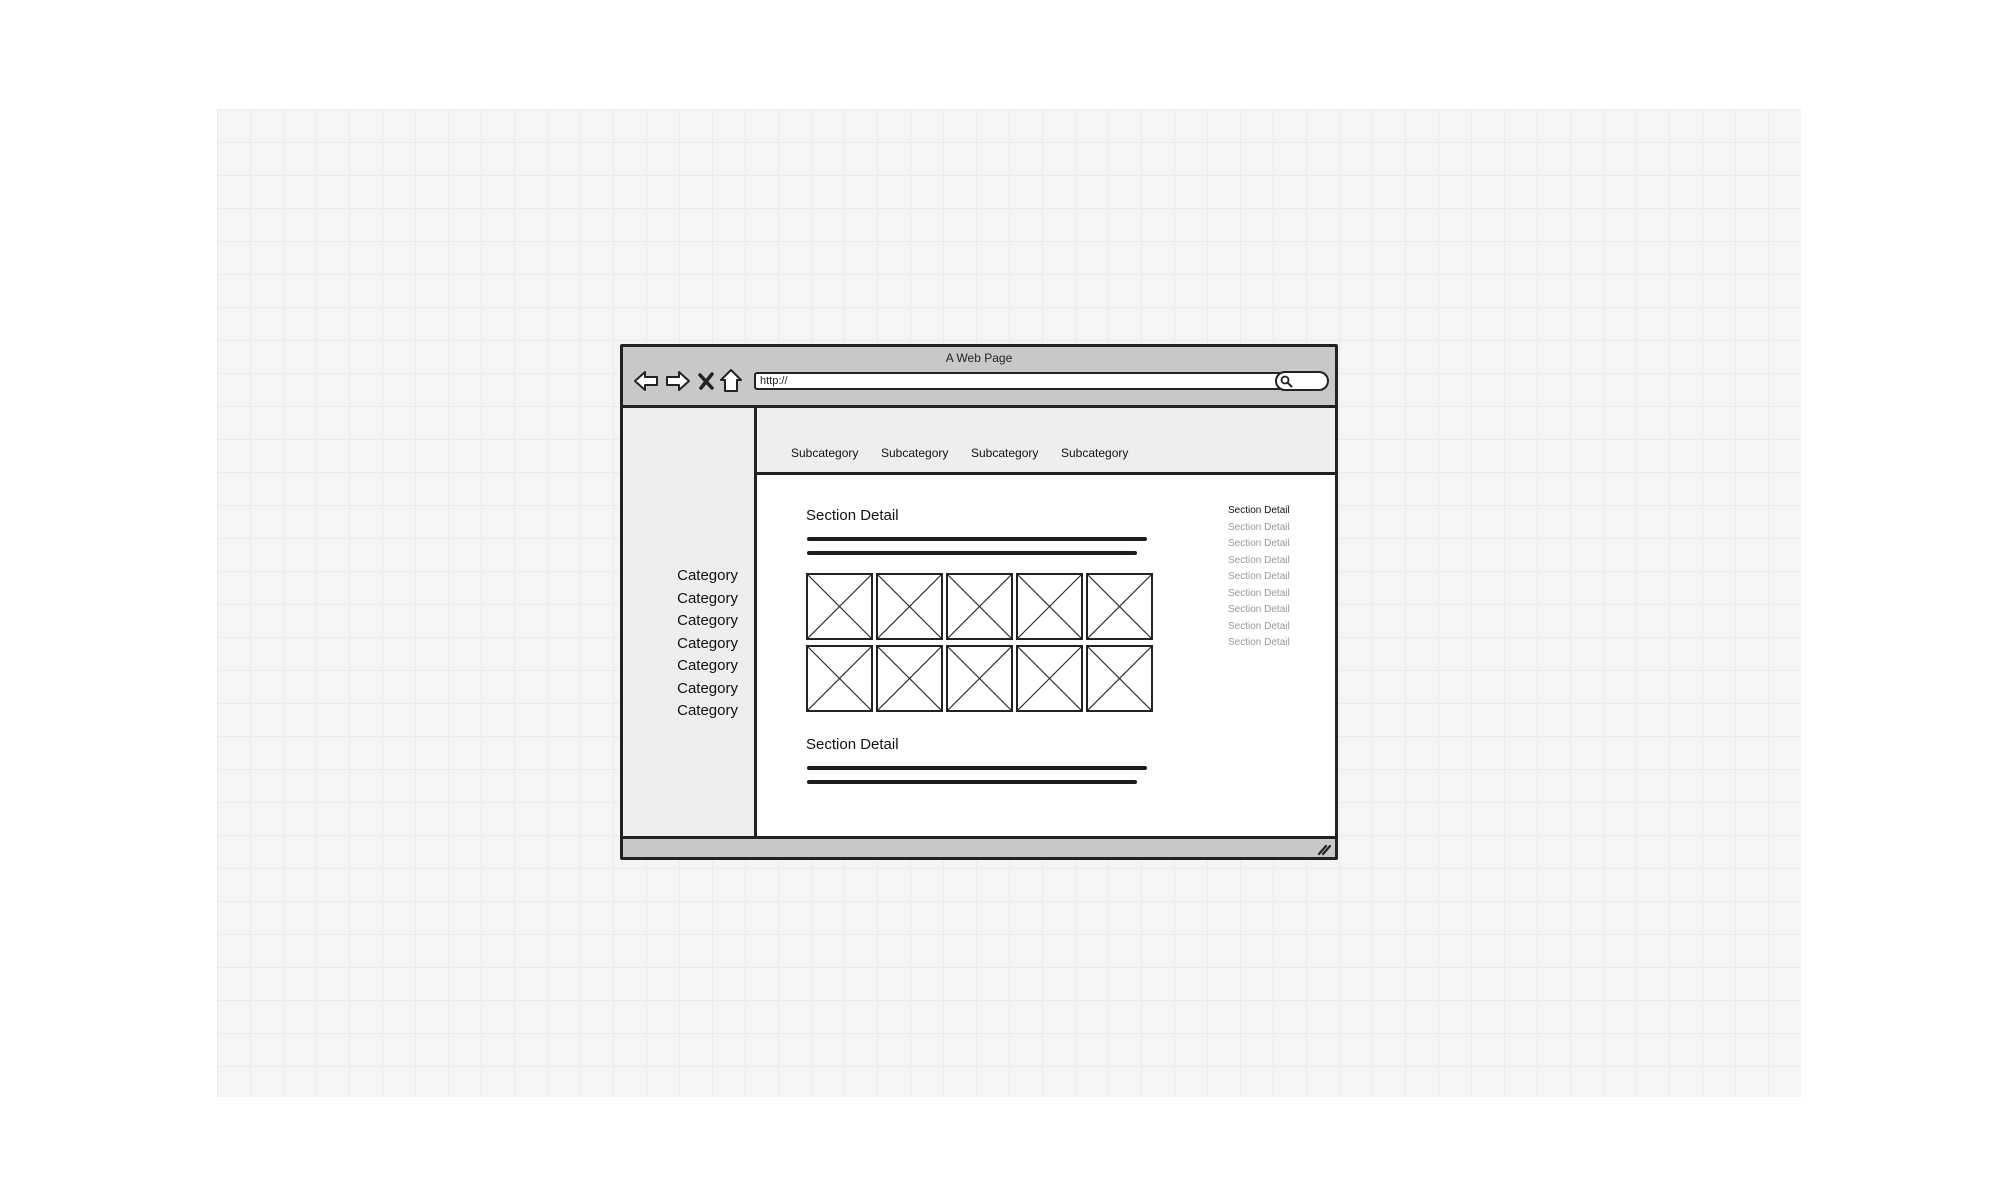 The image size is (2000, 1200). Describe the element at coordinates (1259, 511) in the screenshot. I see `toc-link-active: Section Detail` at that location.